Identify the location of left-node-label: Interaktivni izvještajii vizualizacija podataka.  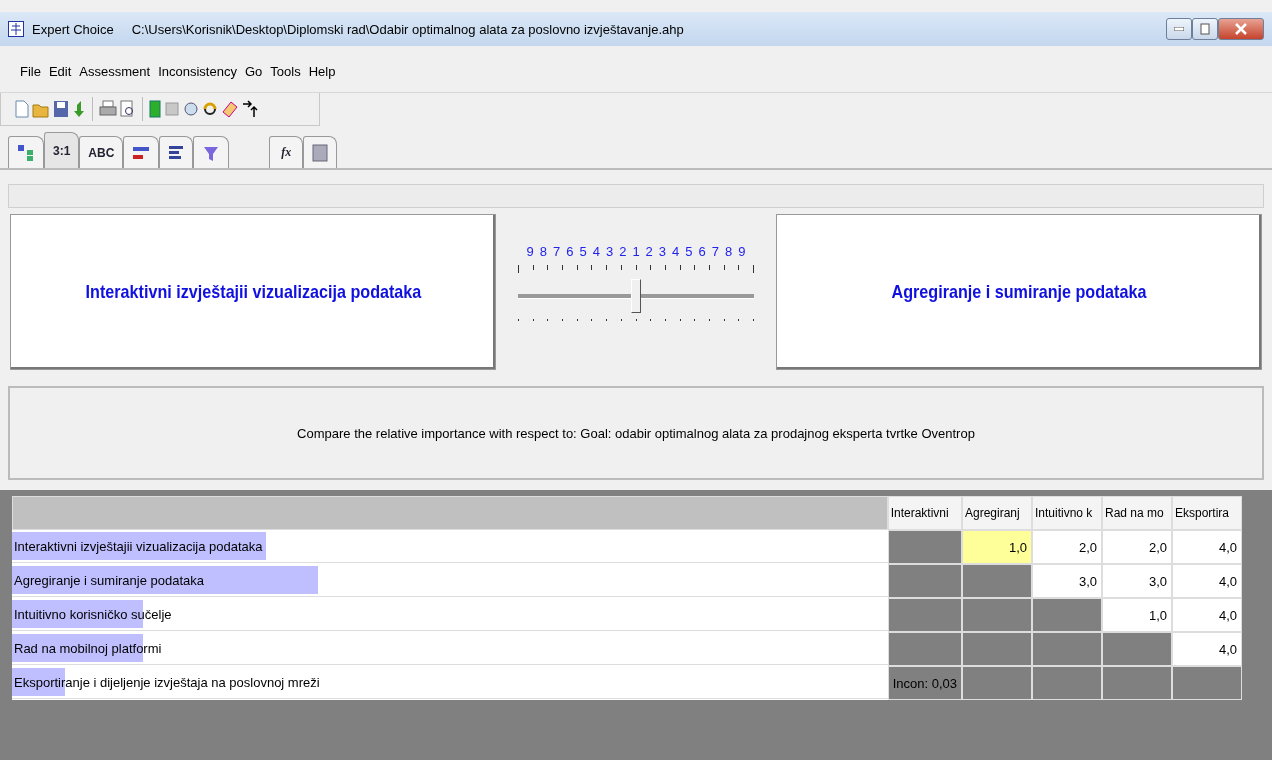
(253, 292).